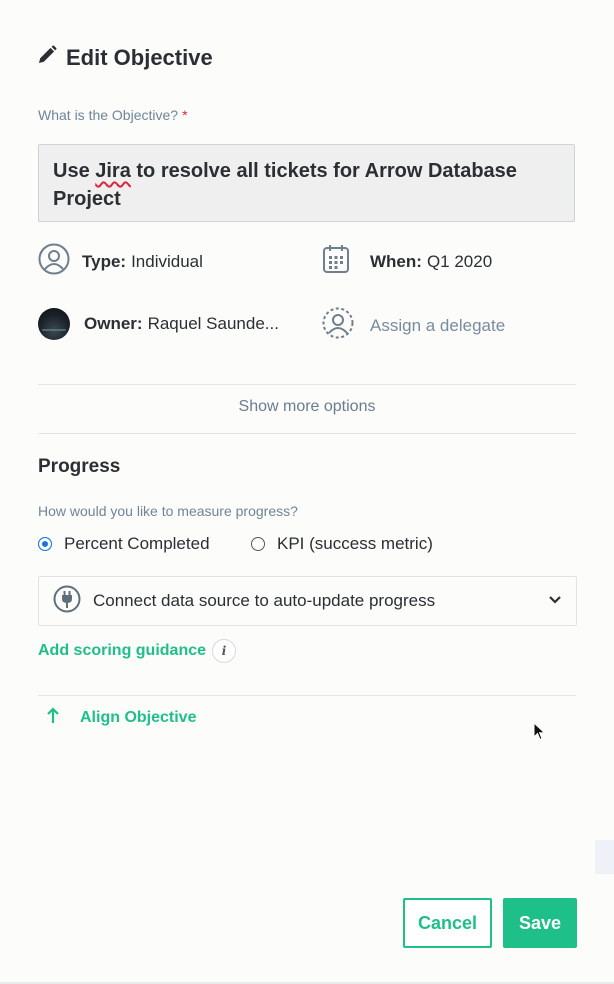  I want to click on align-objective-button: Align Objective, so click(121, 717).